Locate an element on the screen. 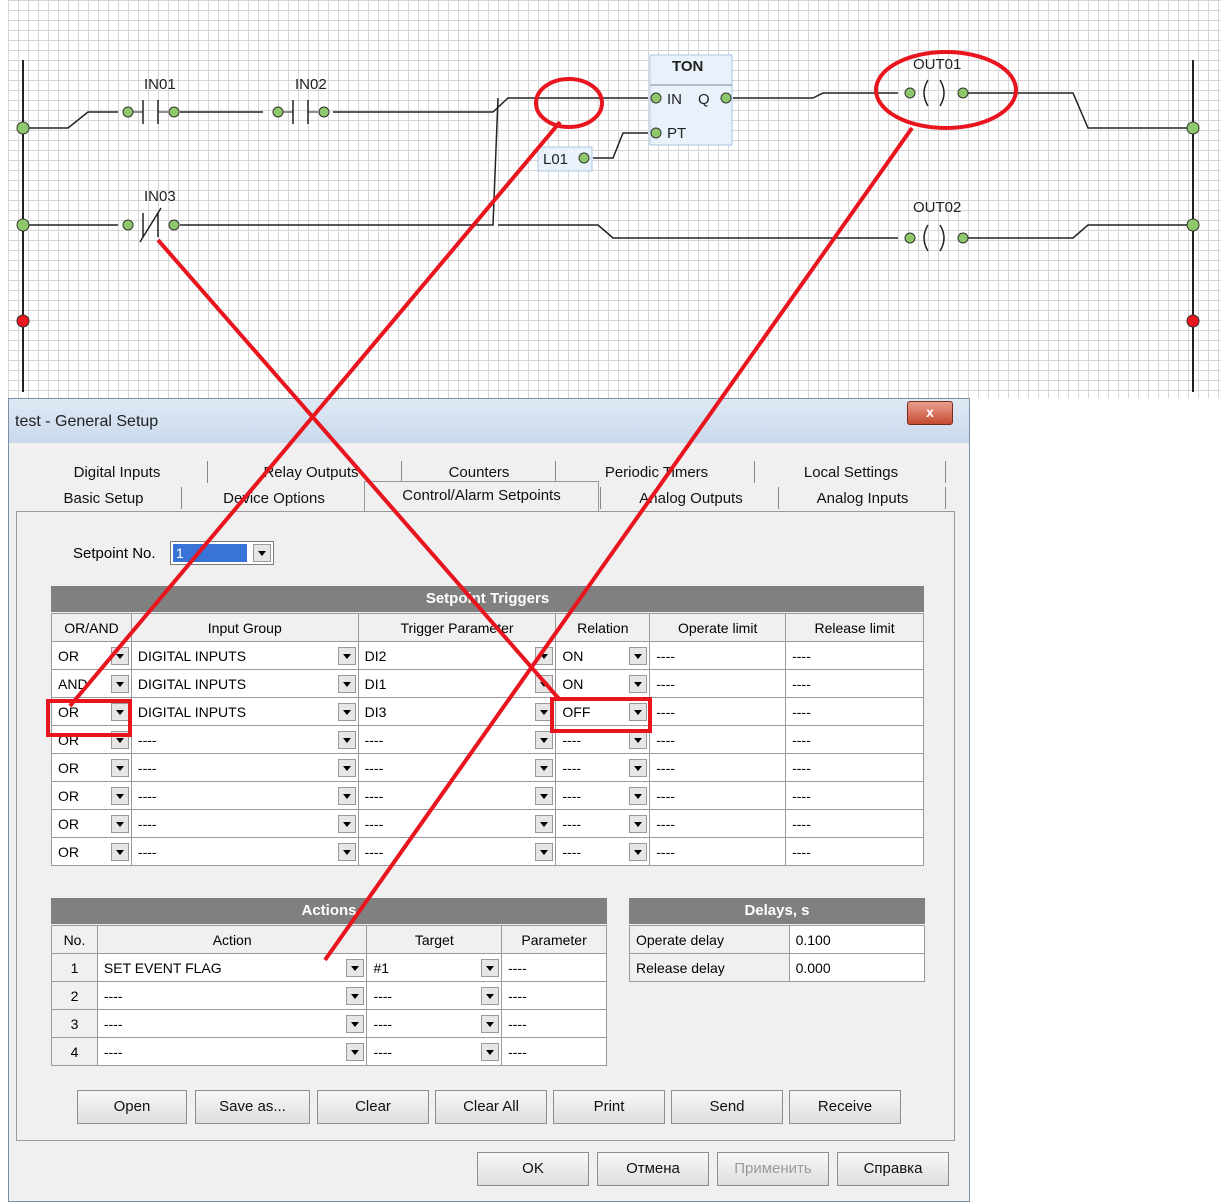  receive-button: Receive is located at coordinates (845, 1107).